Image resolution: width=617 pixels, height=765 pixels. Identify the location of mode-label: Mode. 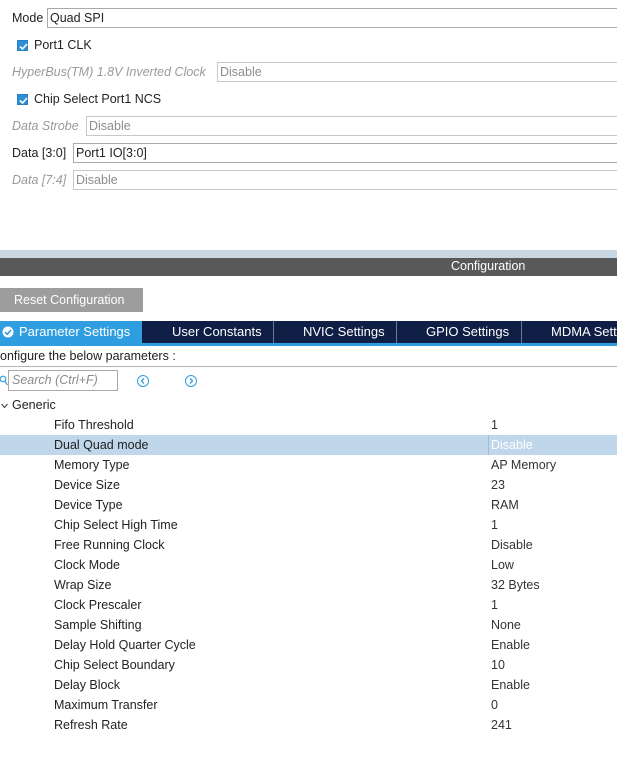
(28, 18).